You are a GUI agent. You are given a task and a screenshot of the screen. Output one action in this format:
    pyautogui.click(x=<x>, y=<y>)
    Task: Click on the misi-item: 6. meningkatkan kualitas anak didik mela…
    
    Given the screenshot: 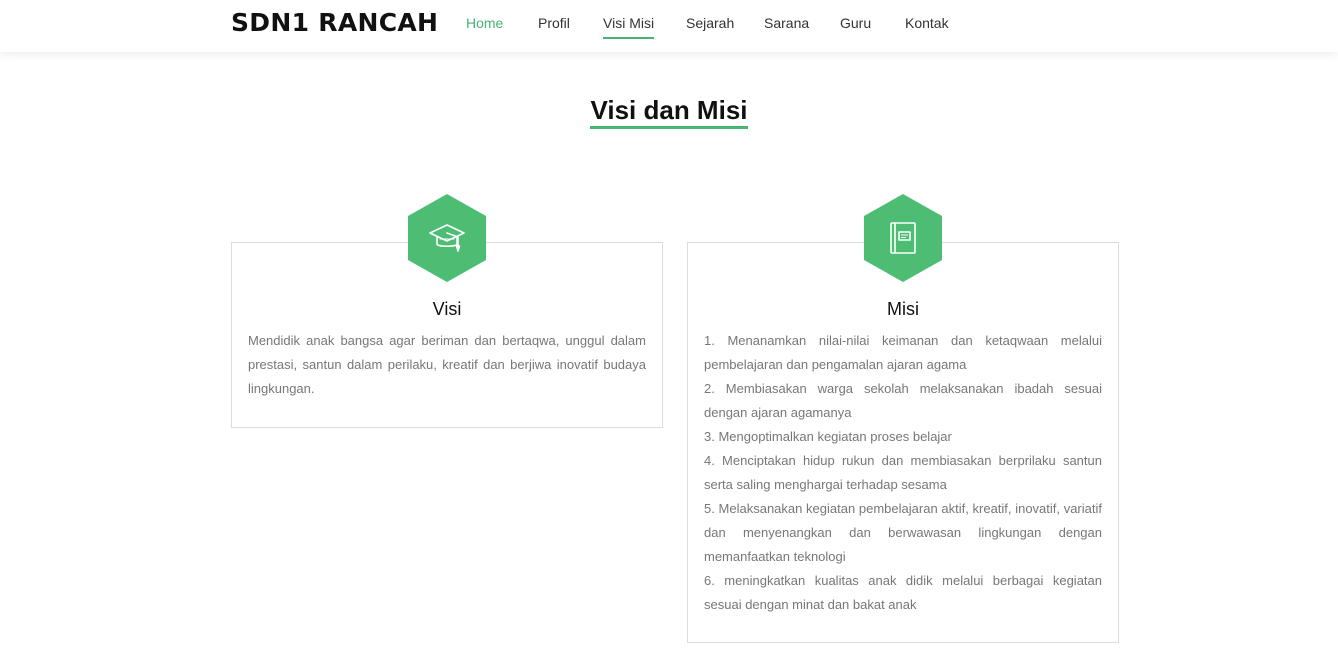 What is the action you would take?
    pyautogui.click(x=903, y=592)
    